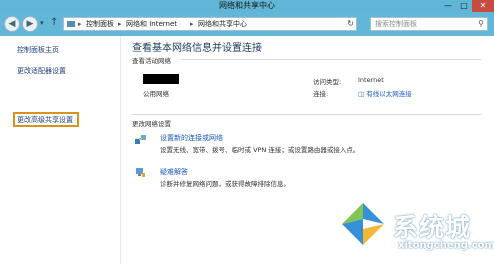 The image size is (494, 264). What do you see at coordinates (483, 6) in the screenshot?
I see `close-button: ✕` at bounding box center [483, 6].